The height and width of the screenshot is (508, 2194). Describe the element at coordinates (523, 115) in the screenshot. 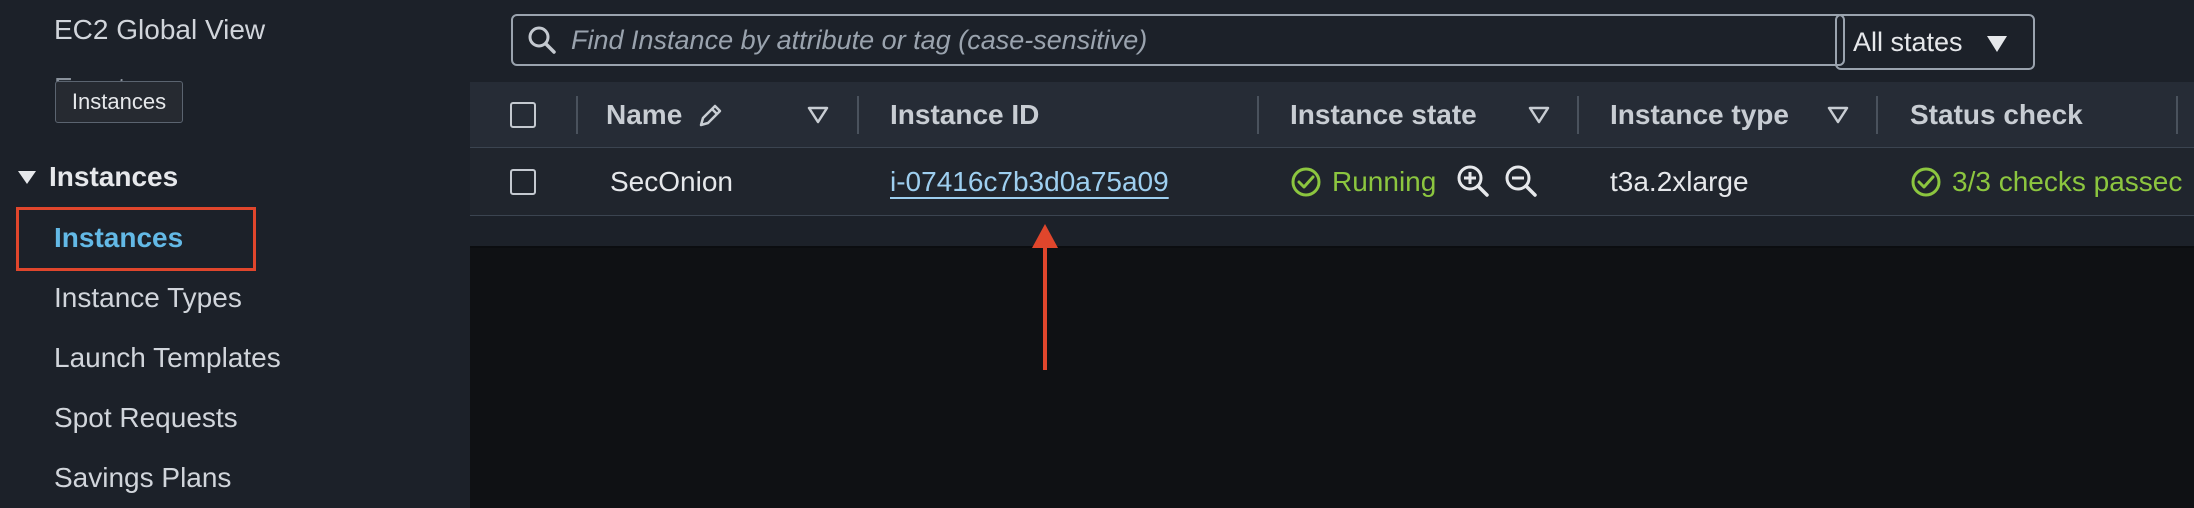

I see `select-all-checkbox` at that location.